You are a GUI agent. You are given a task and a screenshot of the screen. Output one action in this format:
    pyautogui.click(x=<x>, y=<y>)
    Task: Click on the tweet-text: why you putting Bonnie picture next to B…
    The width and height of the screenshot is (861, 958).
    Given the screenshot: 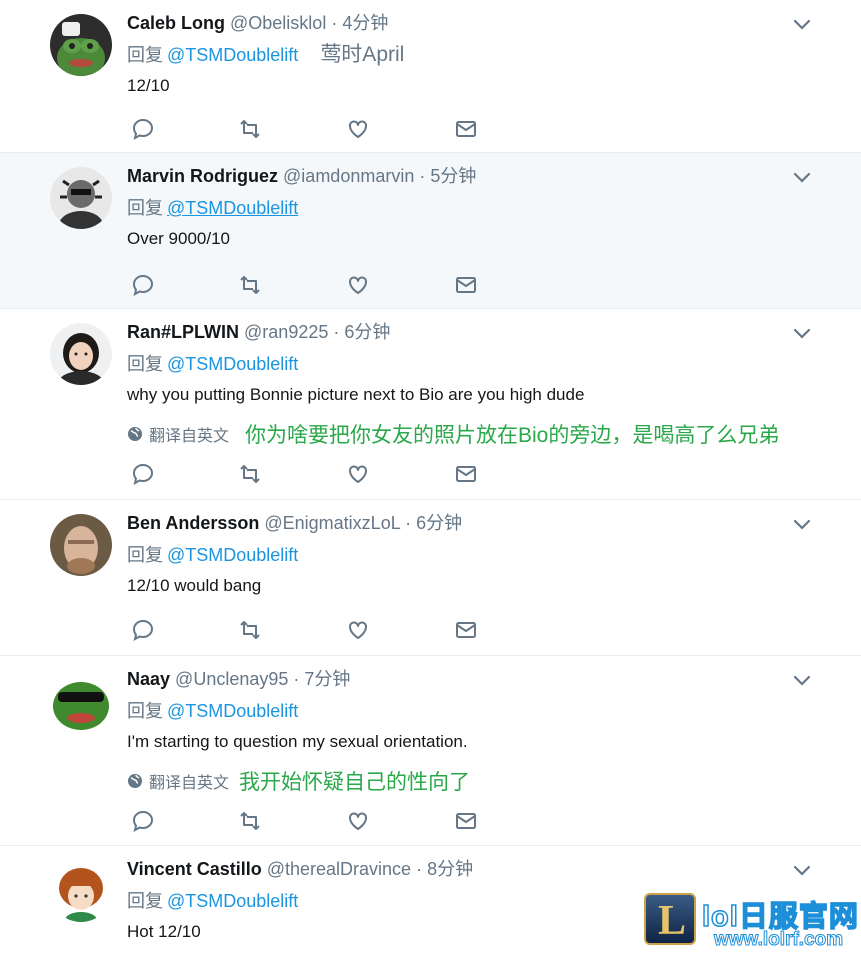 What is the action you would take?
    pyautogui.click(x=356, y=394)
    